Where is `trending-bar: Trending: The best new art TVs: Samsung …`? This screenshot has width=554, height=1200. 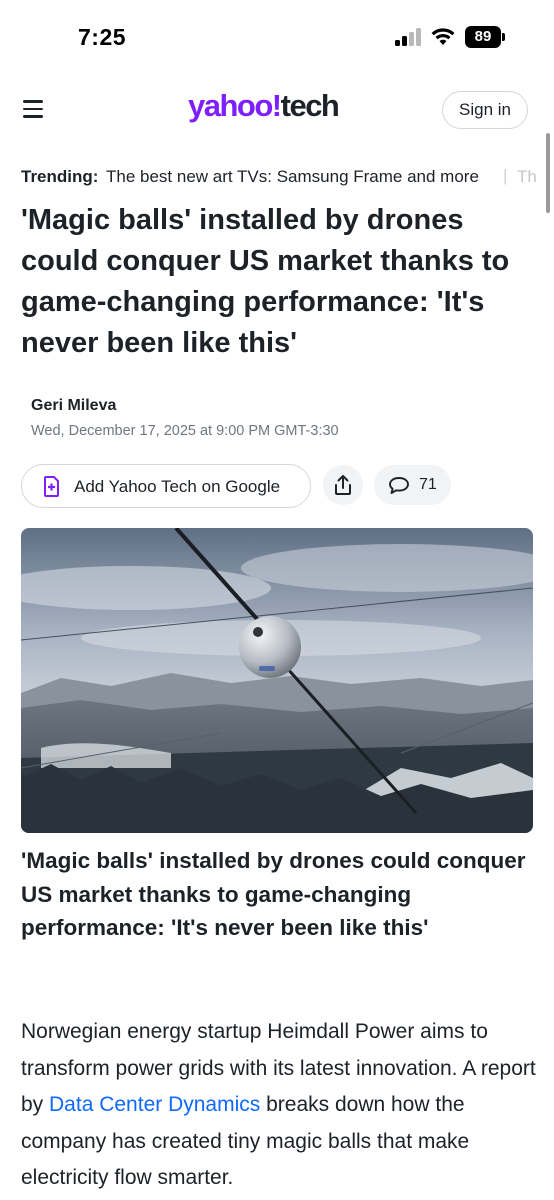
trending-bar: Trending: The best new art TVs: Samsung … is located at coordinates (277, 178).